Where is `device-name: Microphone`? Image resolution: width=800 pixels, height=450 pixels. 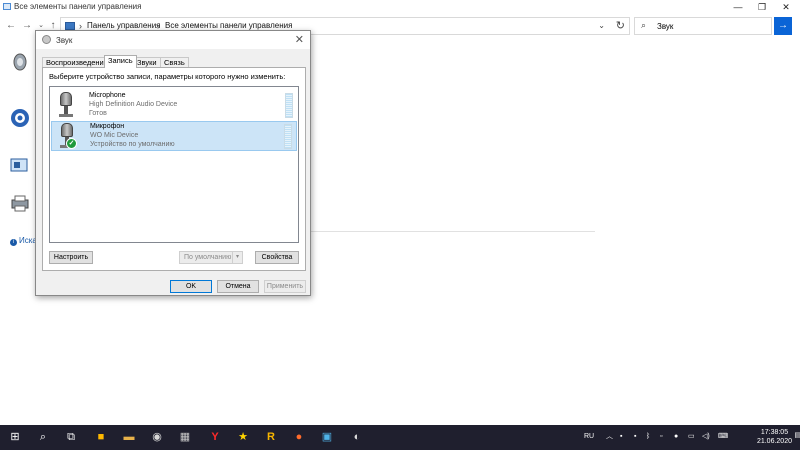 device-name: Microphone is located at coordinates (107, 95).